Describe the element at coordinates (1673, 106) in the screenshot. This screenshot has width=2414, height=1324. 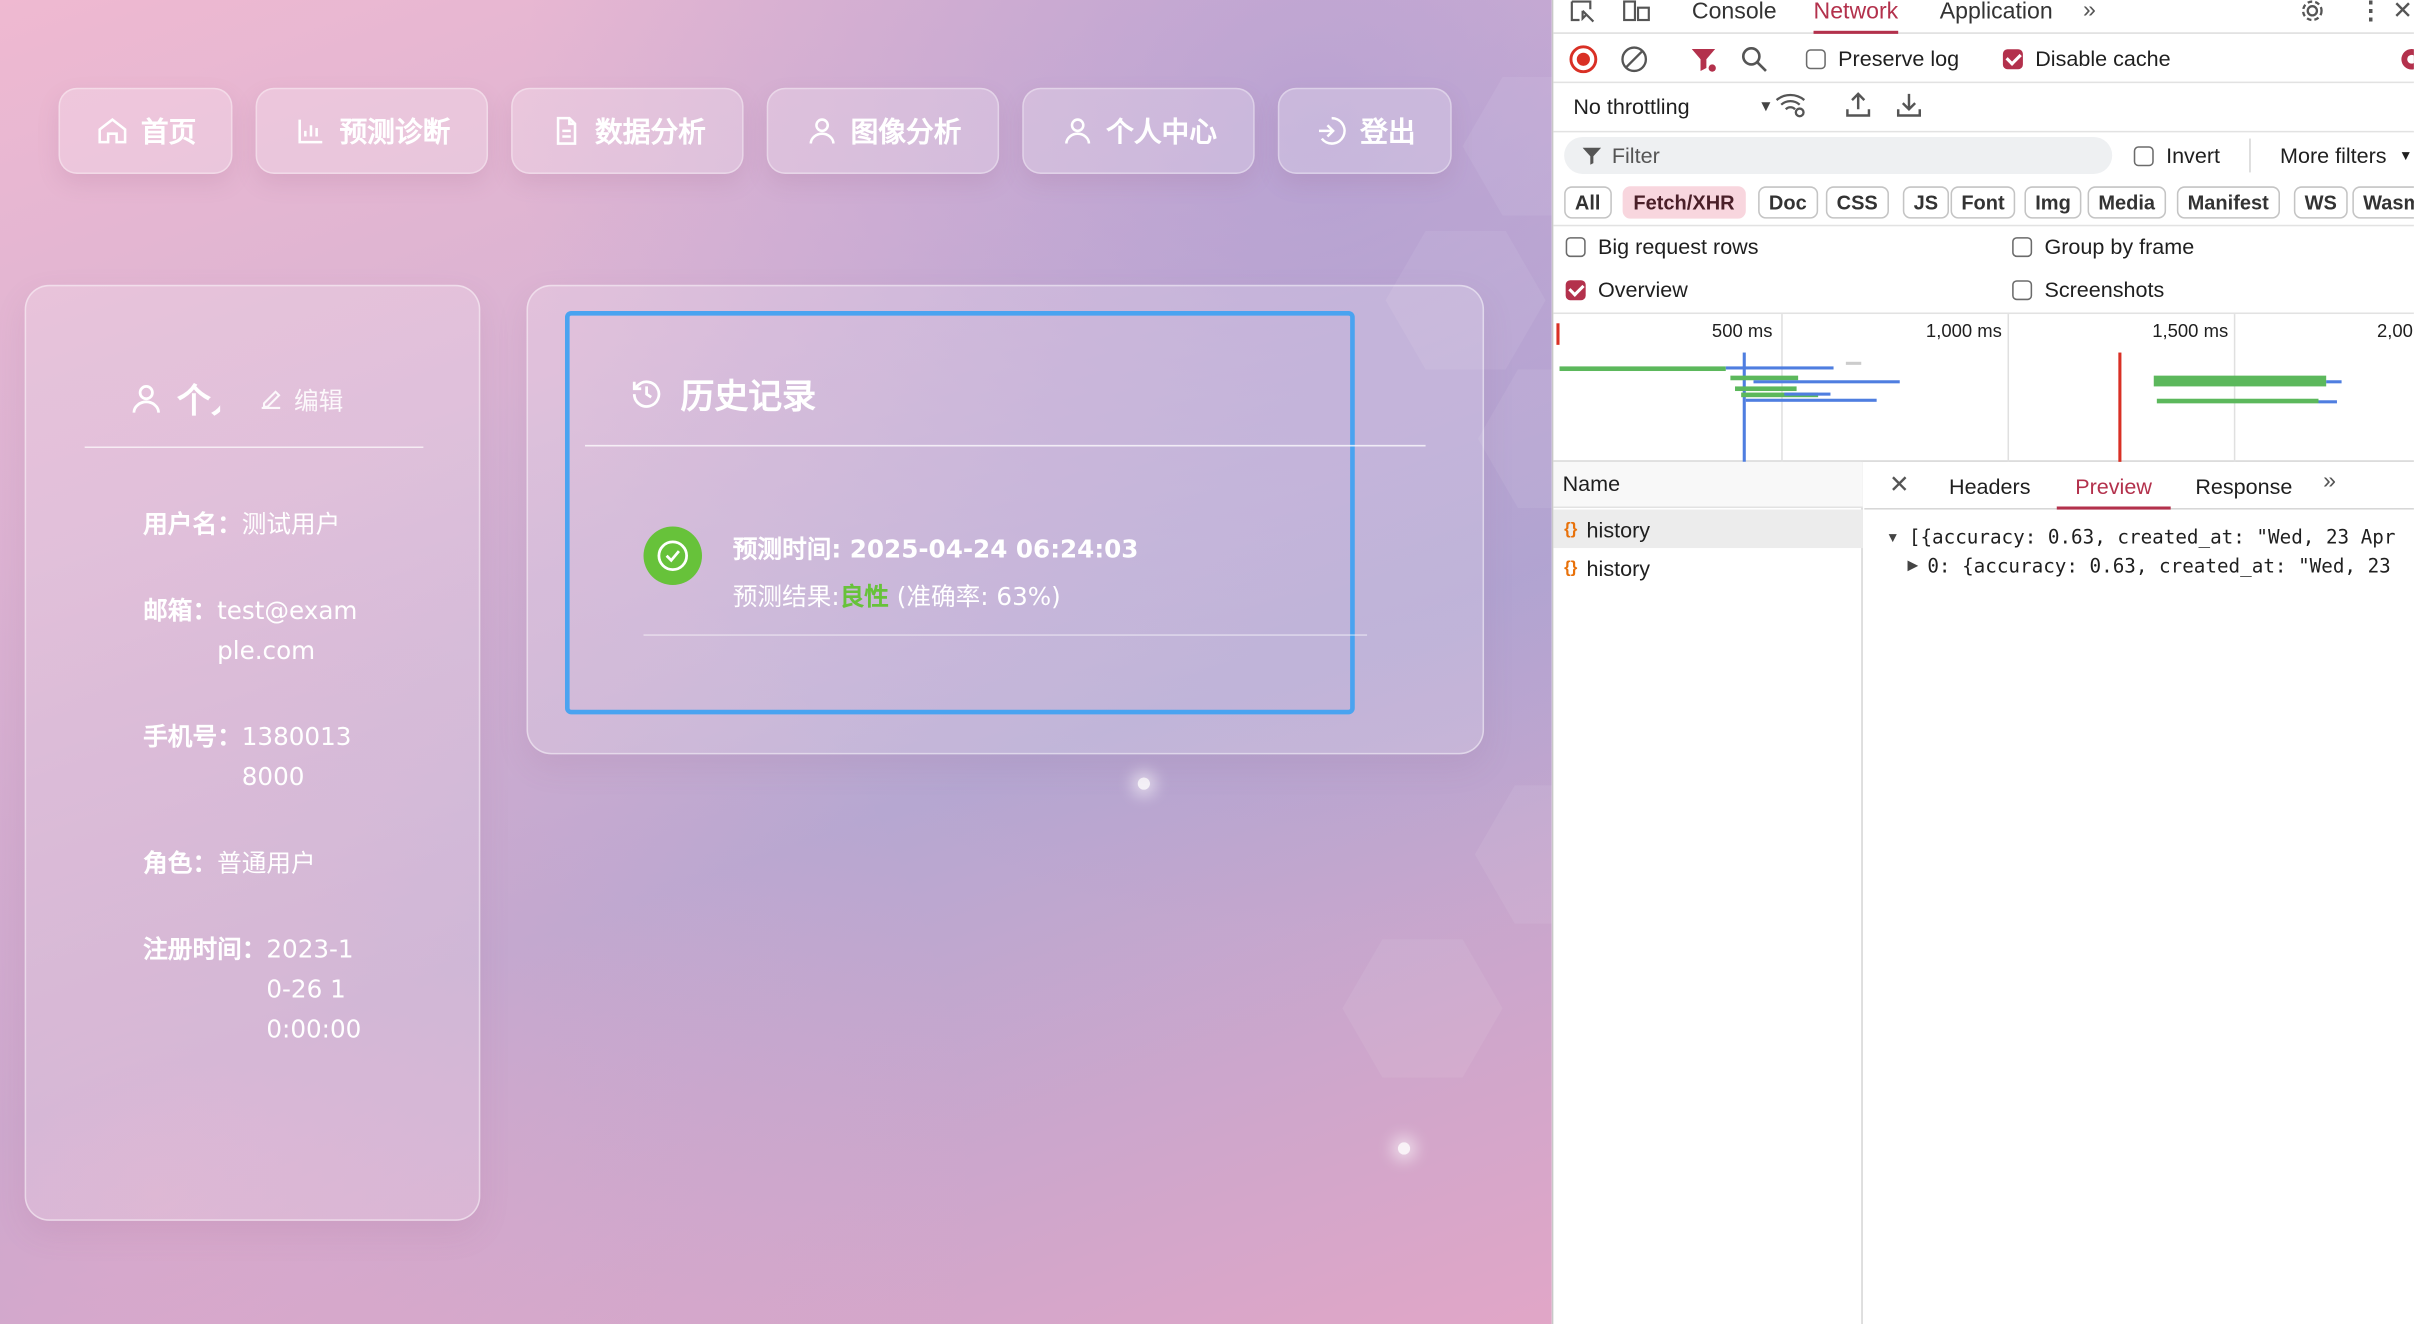
I see `throttling-select: No throttling ▼` at that location.